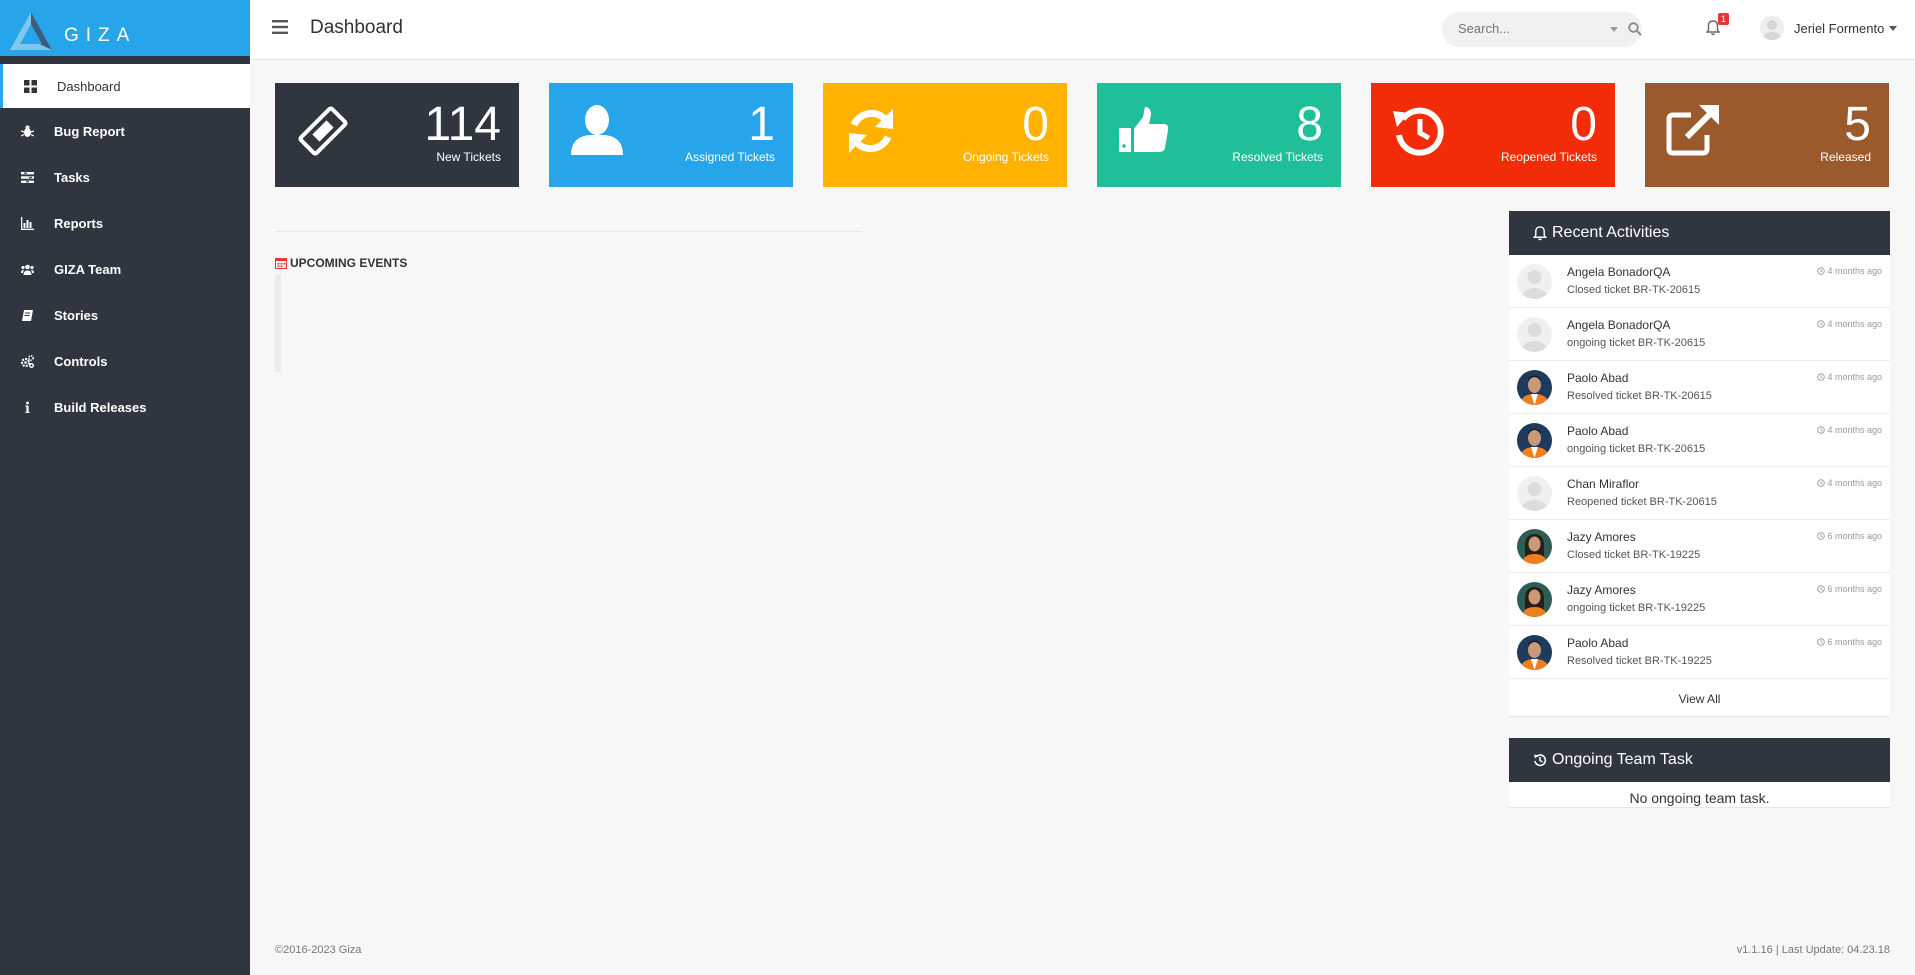  What do you see at coordinates (1829, 28) in the screenshot?
I see `user-menu: Jeriel Formento` at bounding box center [1829, 28].